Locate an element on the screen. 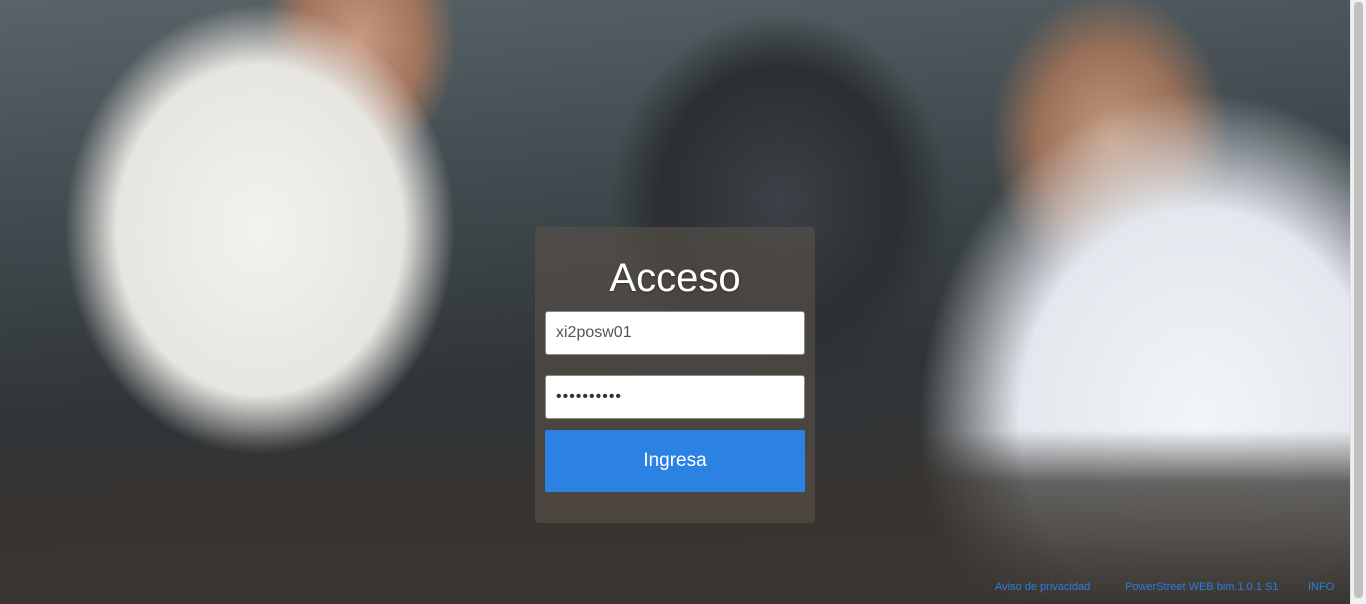  password-field is located at coordinates (675, 397).